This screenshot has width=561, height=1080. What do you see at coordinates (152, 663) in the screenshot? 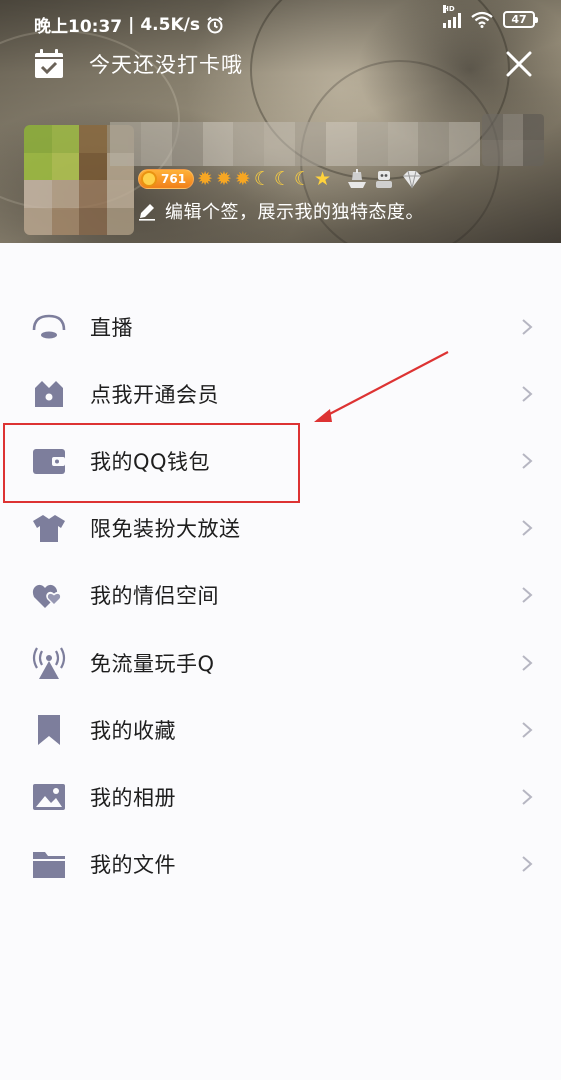
I see `menu-item-label: 免流量玩手Q` at bounding box center [152, 663].